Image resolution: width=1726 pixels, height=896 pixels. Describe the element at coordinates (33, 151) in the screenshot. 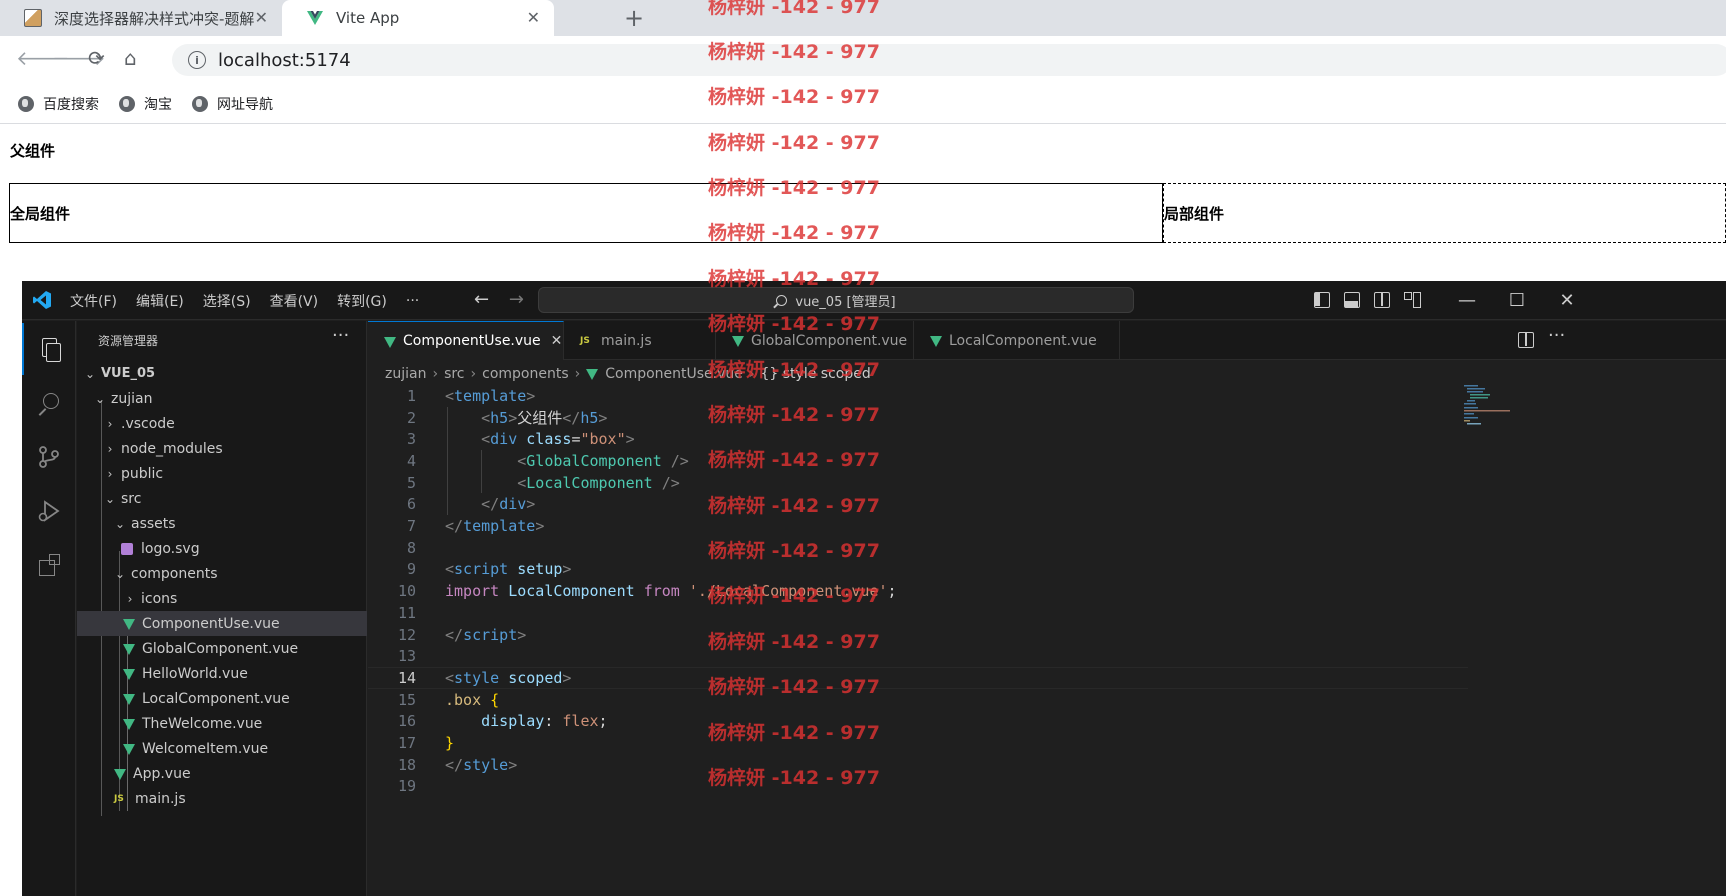

I see `parent-heading: 父组件` at that location.